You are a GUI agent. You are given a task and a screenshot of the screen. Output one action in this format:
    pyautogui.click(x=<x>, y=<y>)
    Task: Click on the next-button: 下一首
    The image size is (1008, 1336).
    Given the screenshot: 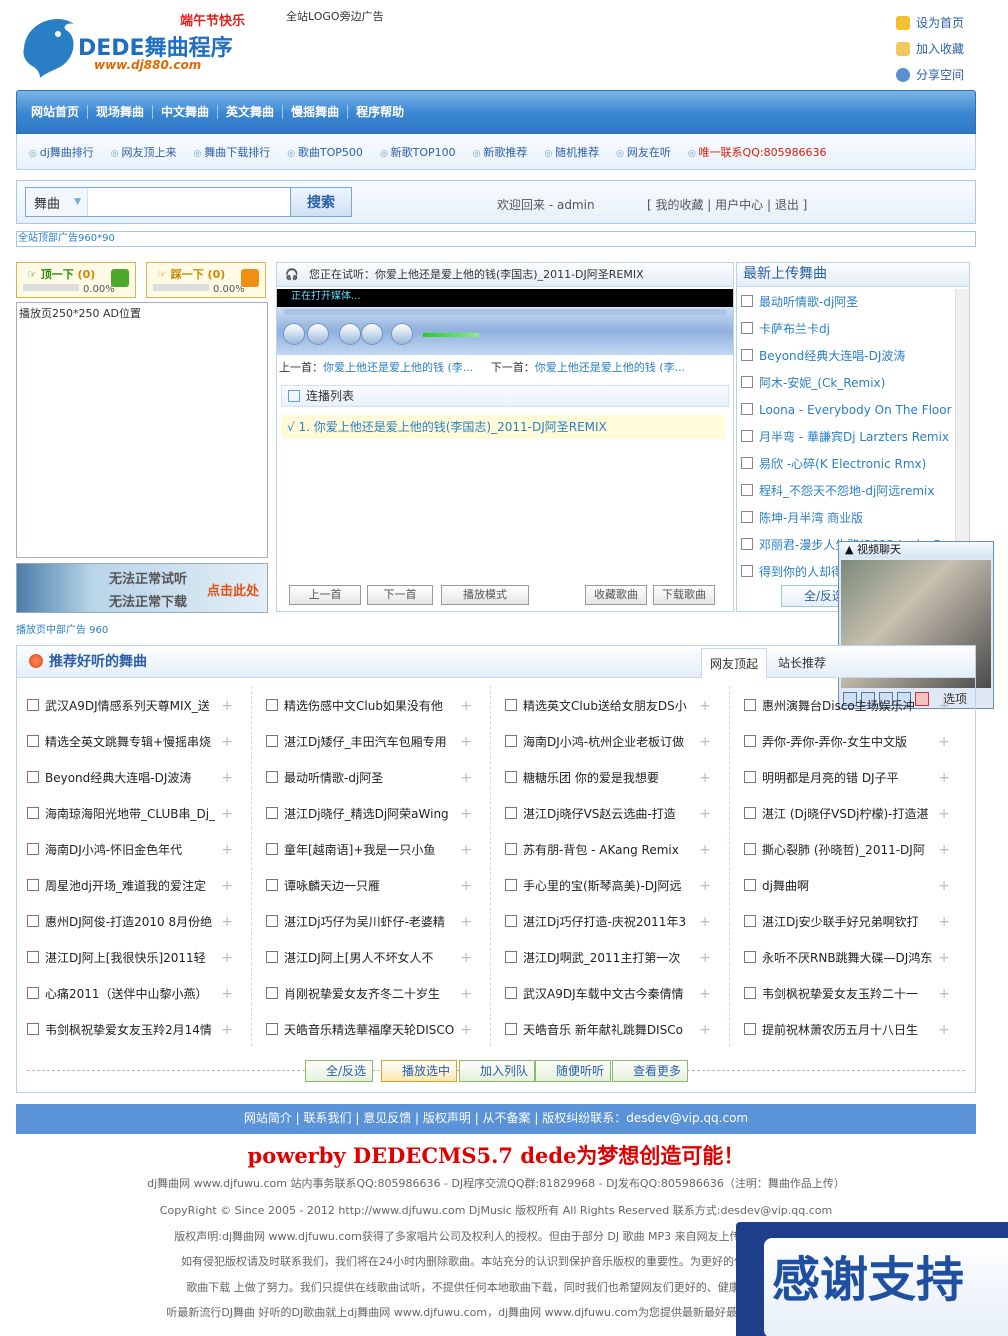 What is the action you would take?
    pyautogui.click(x=400, y=595)
    